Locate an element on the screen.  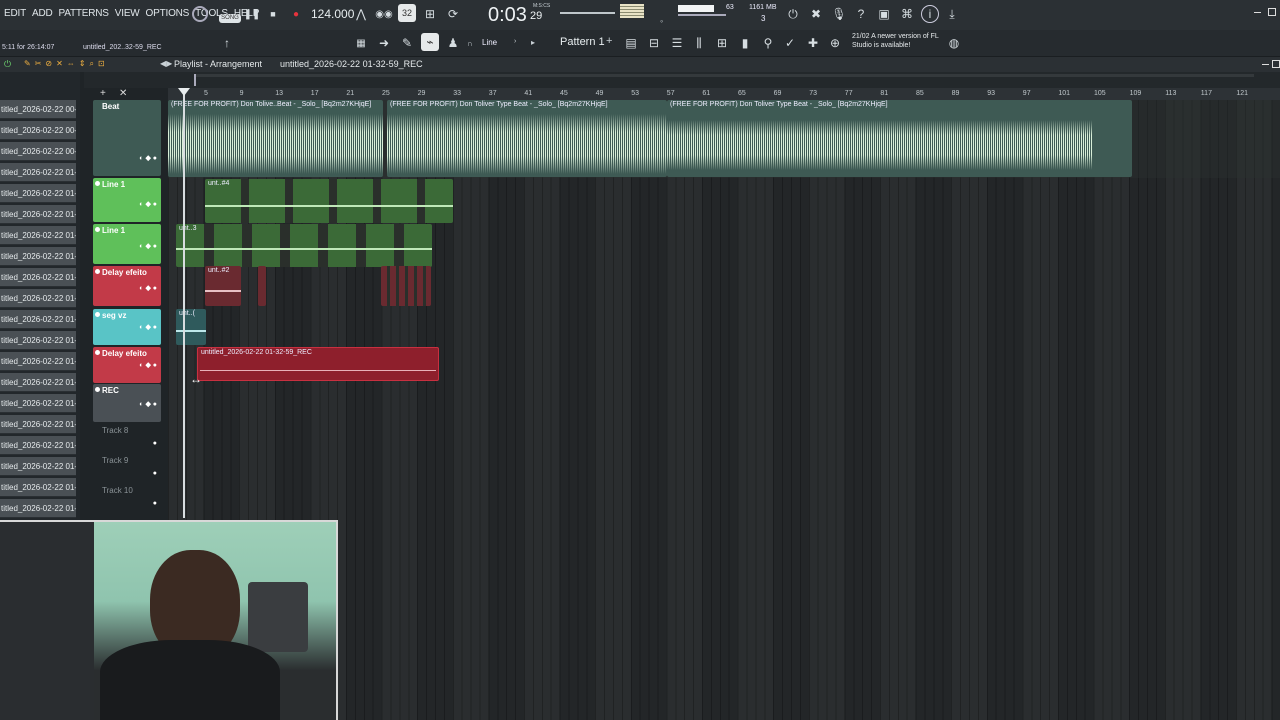
playlist-maximize-icon is located at coordinates (1276, 64).